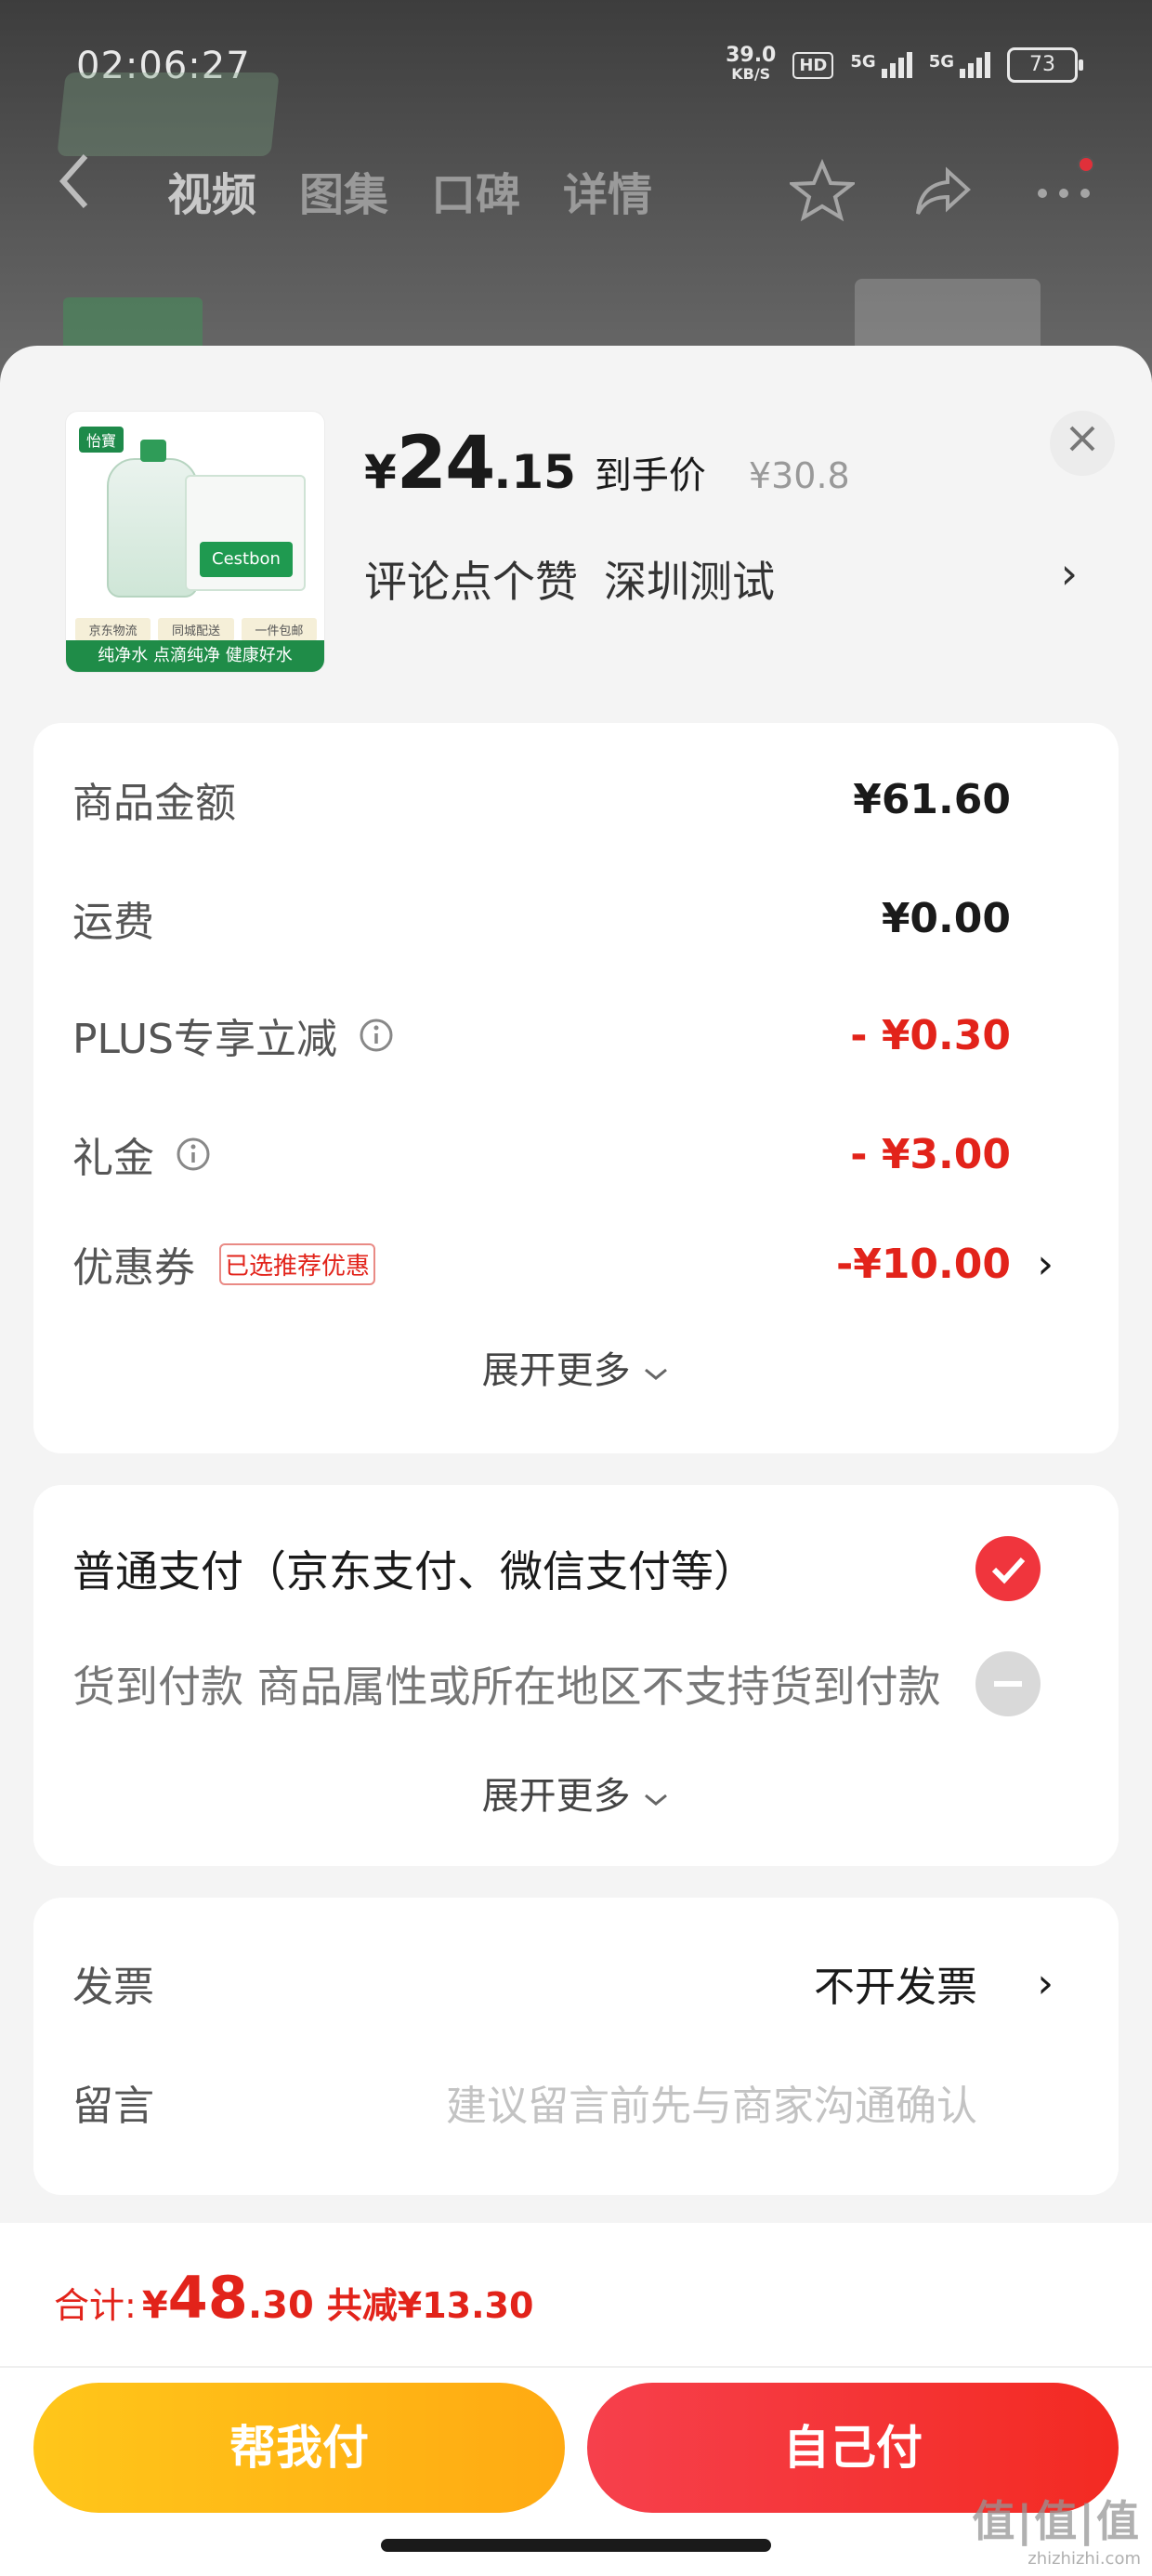 The image size is (1152, 2576). Describe the element at coordinates (294, 2298) in the screenshot. I see `order-total: 合计: ¥ 48 .30 共减¥13.30` at that location.